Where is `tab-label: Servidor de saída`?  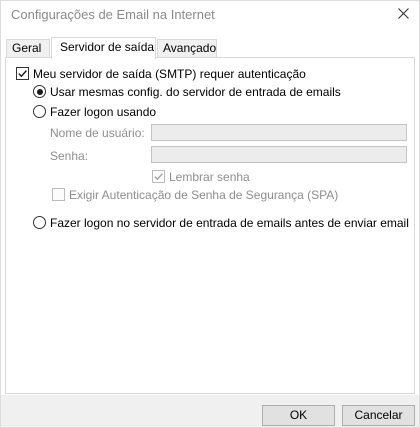 tab-label: Servidor de saída is located at coordinates (107, 47).